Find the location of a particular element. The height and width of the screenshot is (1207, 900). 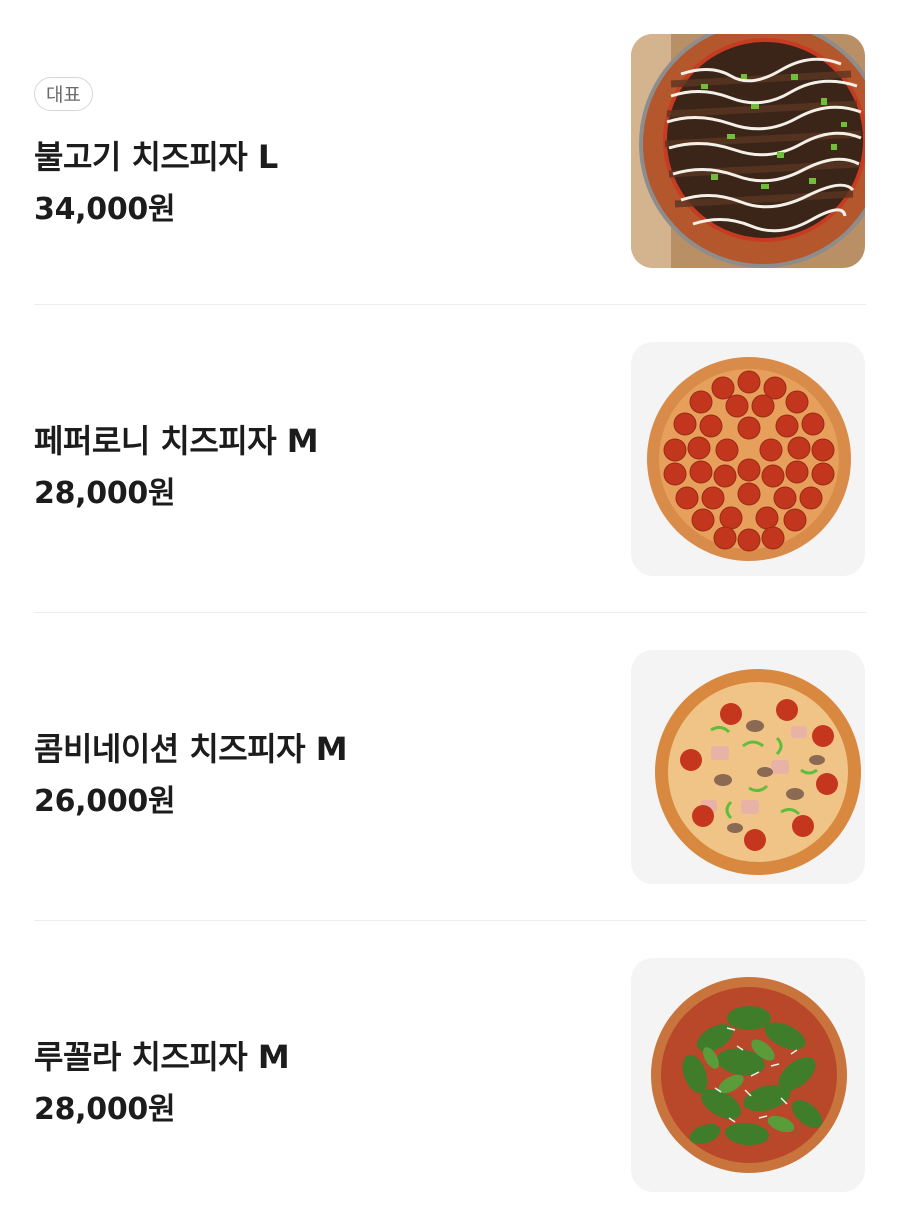

menu-item-info: 루꼴라 치즈피자 M 28,000원 is located at coordinates (314, 1075).